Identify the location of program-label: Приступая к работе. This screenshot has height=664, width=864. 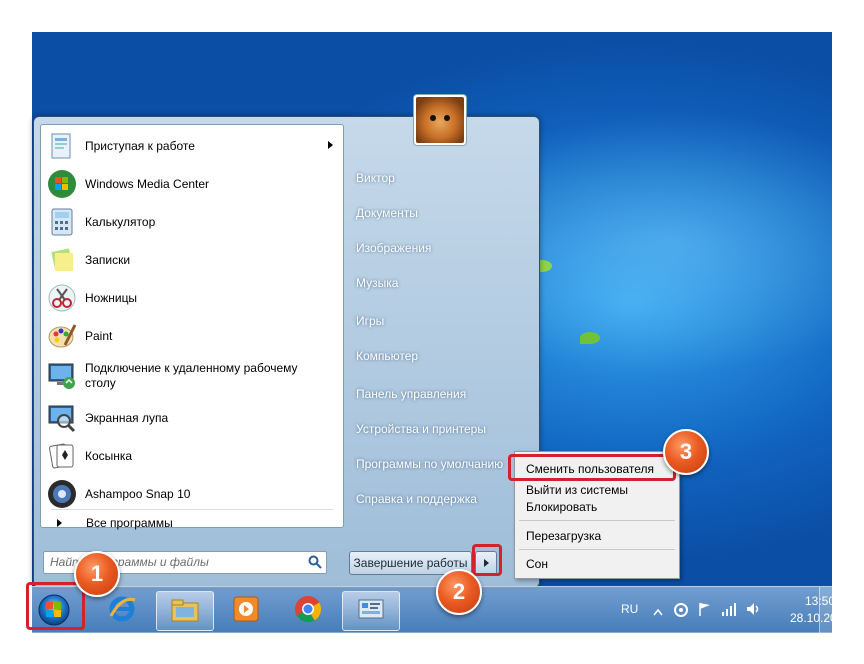
(140, 145).